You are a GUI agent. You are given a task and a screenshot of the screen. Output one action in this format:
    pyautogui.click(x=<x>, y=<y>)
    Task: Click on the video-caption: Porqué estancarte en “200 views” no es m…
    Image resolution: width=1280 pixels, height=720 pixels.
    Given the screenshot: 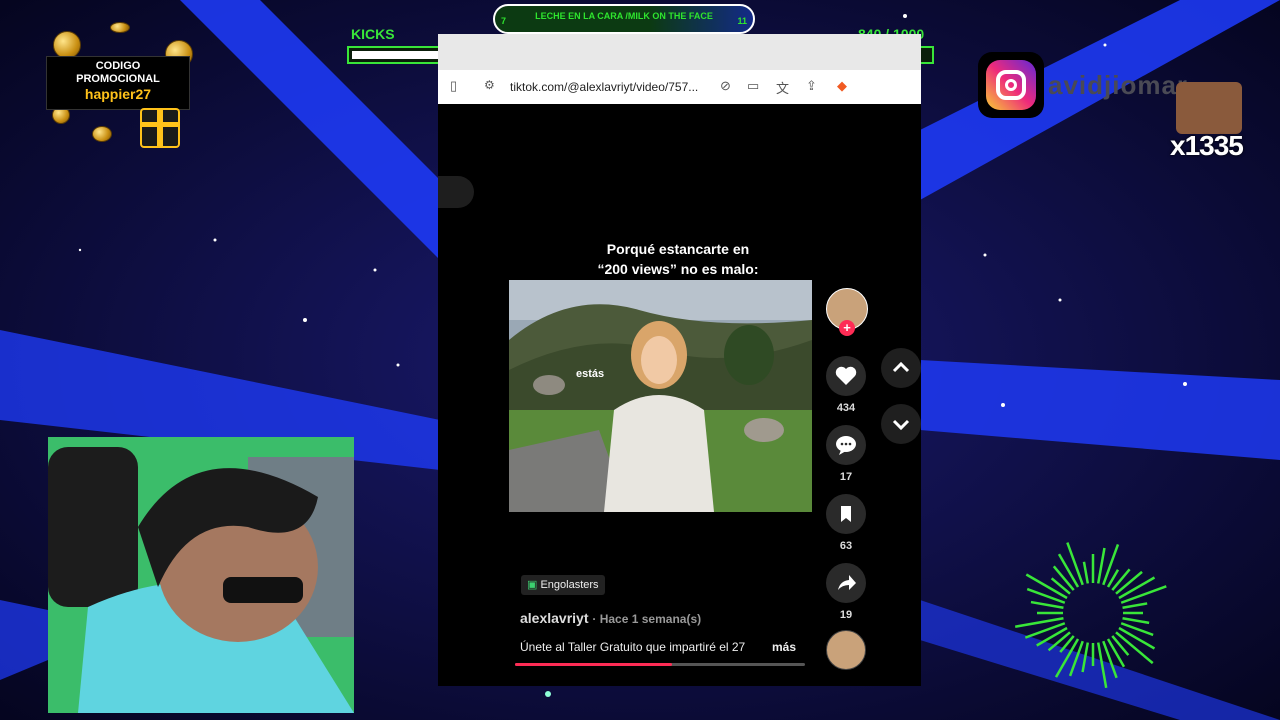 What is the action you would take?
    pyautogui.click(x=678, y=259)
    